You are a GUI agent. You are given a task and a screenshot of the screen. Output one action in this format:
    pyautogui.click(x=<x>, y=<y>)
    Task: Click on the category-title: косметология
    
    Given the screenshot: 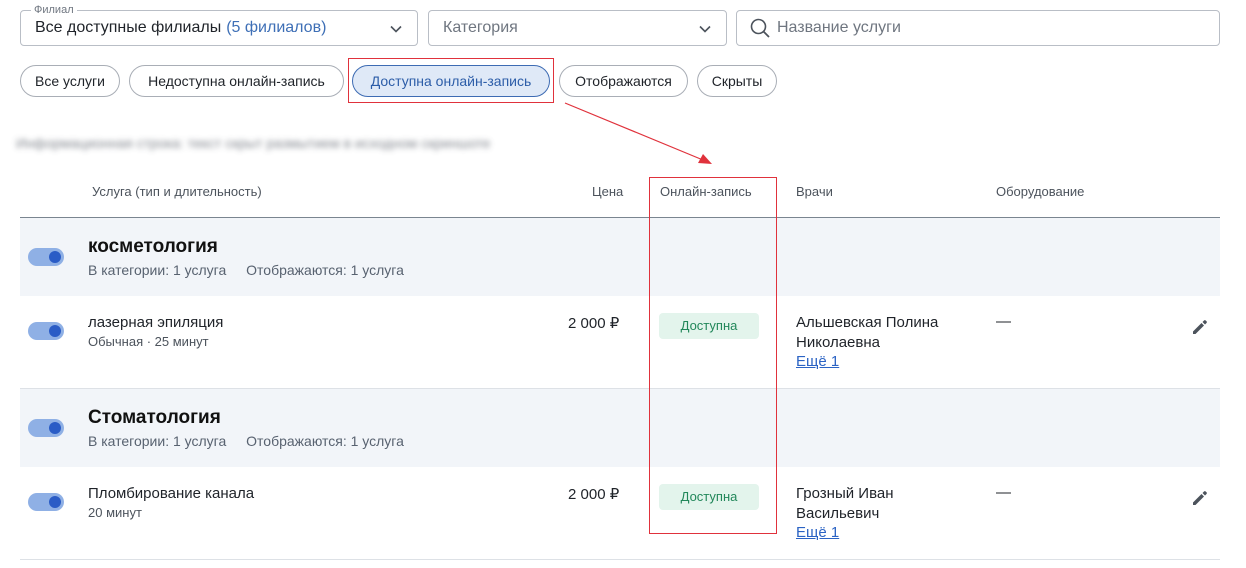 What is the action you would take?
    pyautogui.click(x=153, y=246)
    